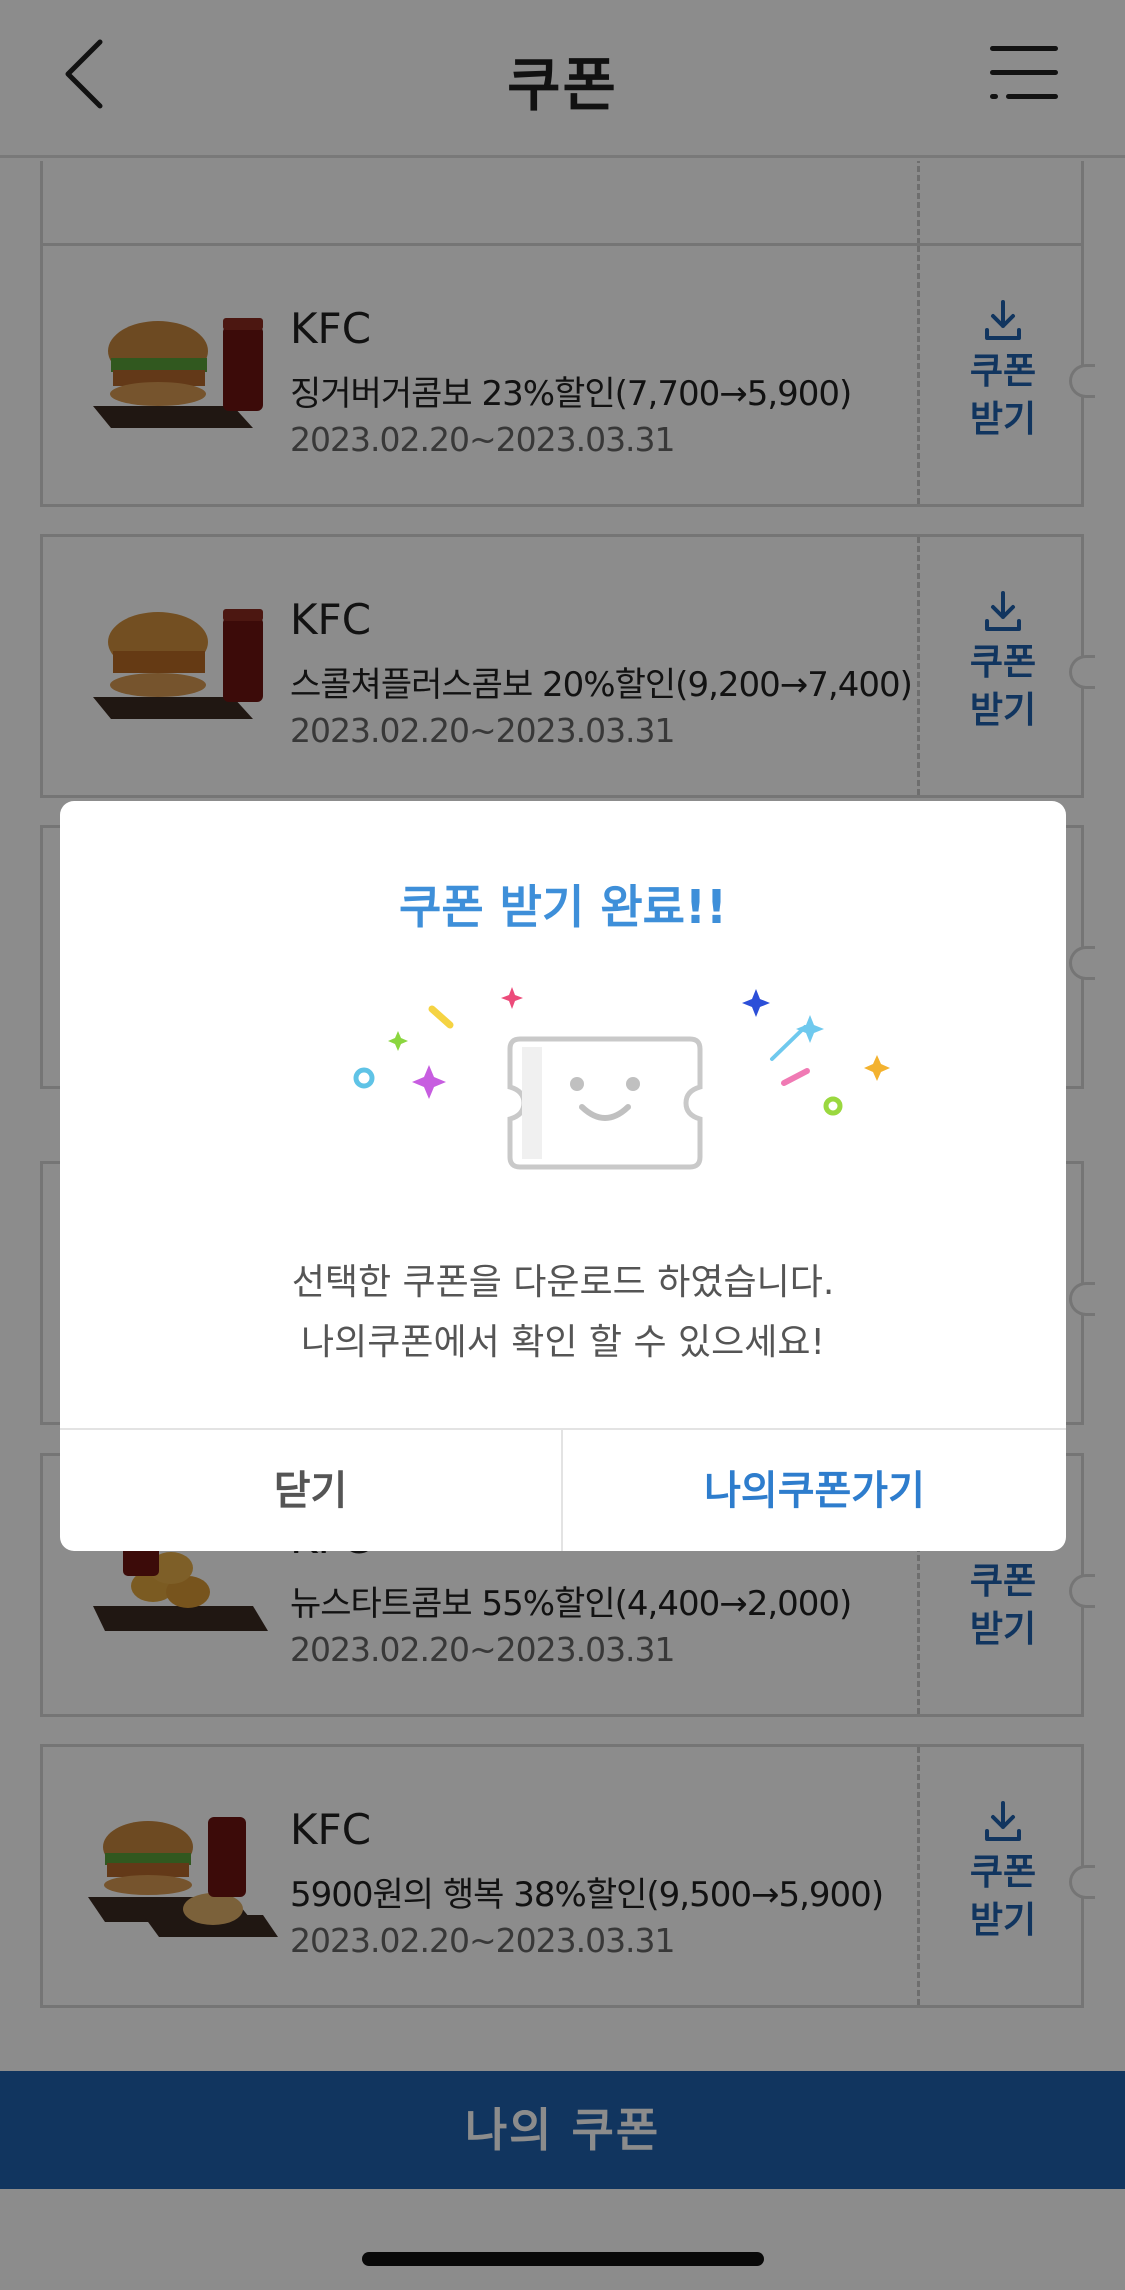  I want to click on dialog-message-line2: 나의쿠폰에서 확인 할 수 있으세요!, so click(563, 1342).